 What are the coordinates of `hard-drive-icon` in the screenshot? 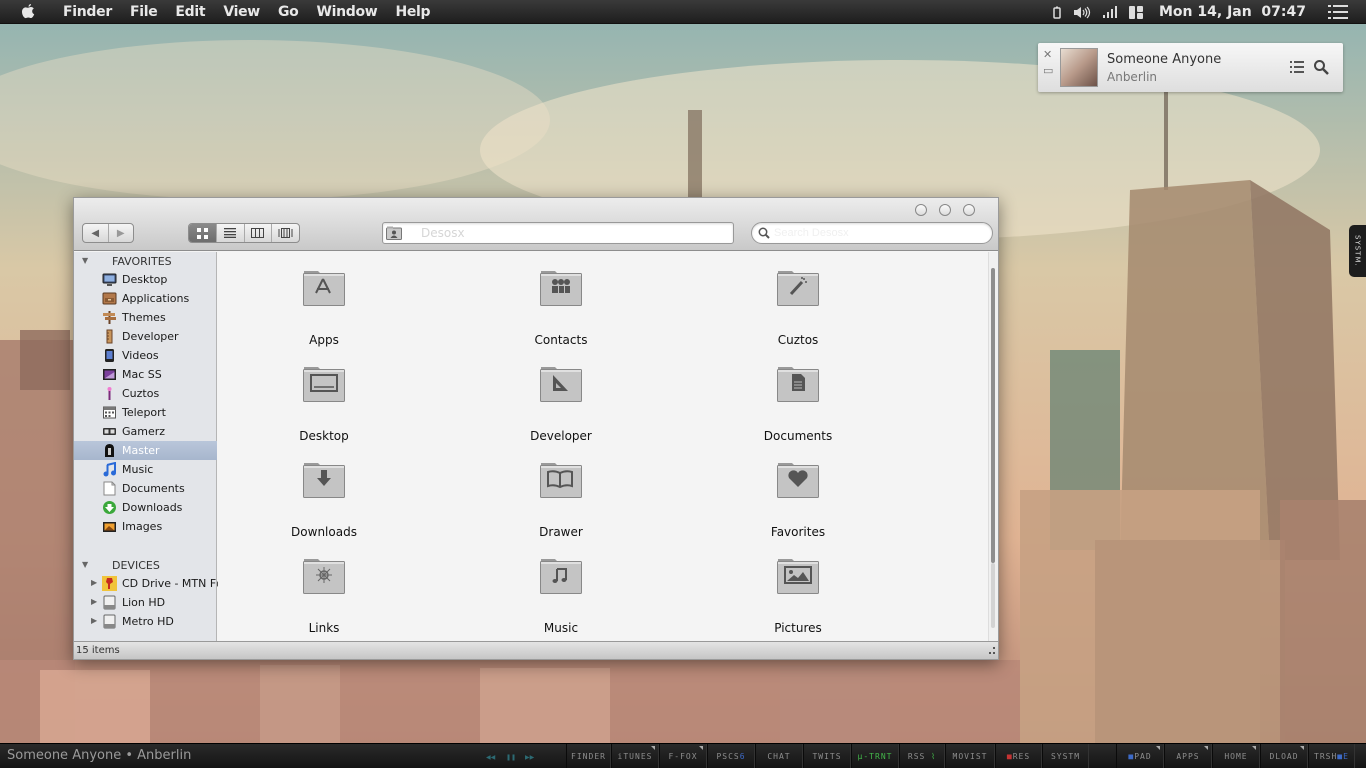 It's located at (109, 621).